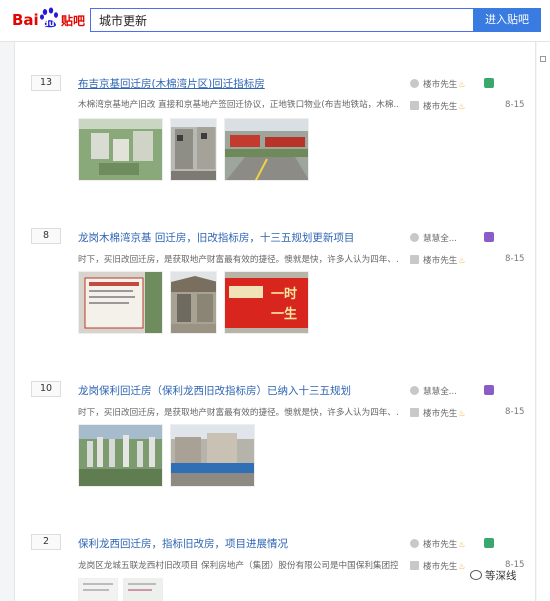  Describe the element at coordinates (214, 390) in the screenshot. I see `thread-title: 龙岗保利回迁房（保利龙西旧改指标房）已纳入十三五规划` at that location.